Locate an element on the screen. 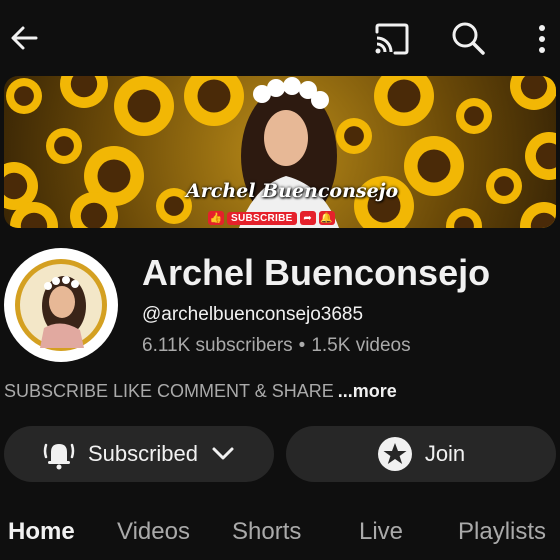 This screenshot has height=560, width=560. more-options-button is located at coordinates (542, 39).